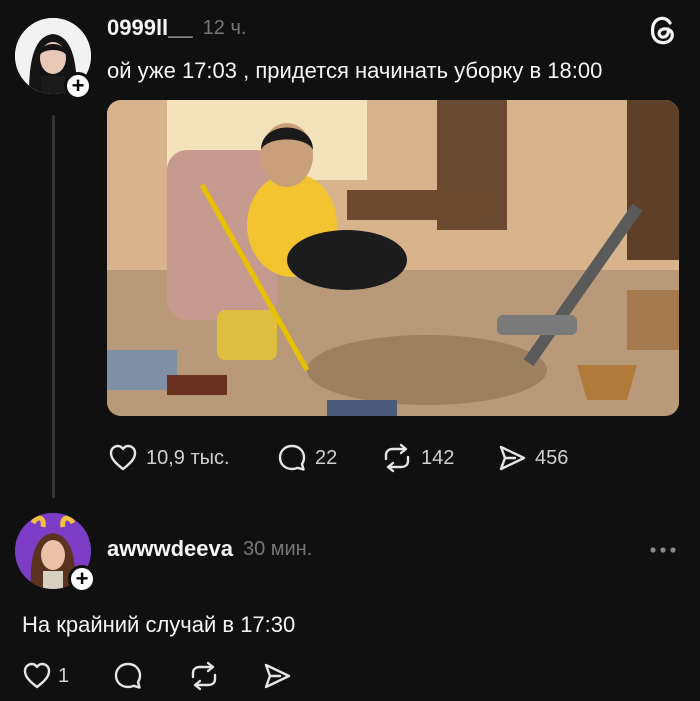 This screenshot has height=701, width=700. I want to click on reply-share-button, so click(277, 676).